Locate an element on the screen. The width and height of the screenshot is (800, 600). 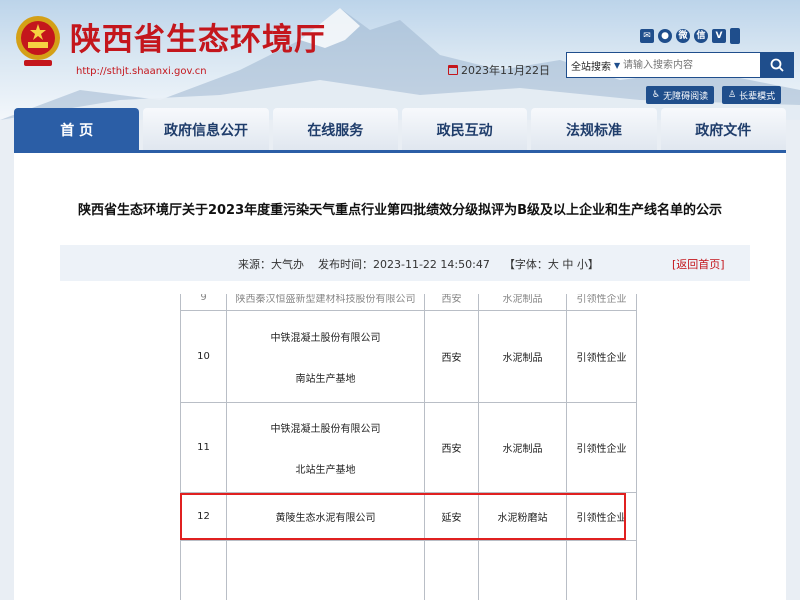
table-row: 9 陕西秦汉恒盛新型建材科技股份有限公司 西安 水泥制品 引领性企业 is located at coordinates (408, 302).